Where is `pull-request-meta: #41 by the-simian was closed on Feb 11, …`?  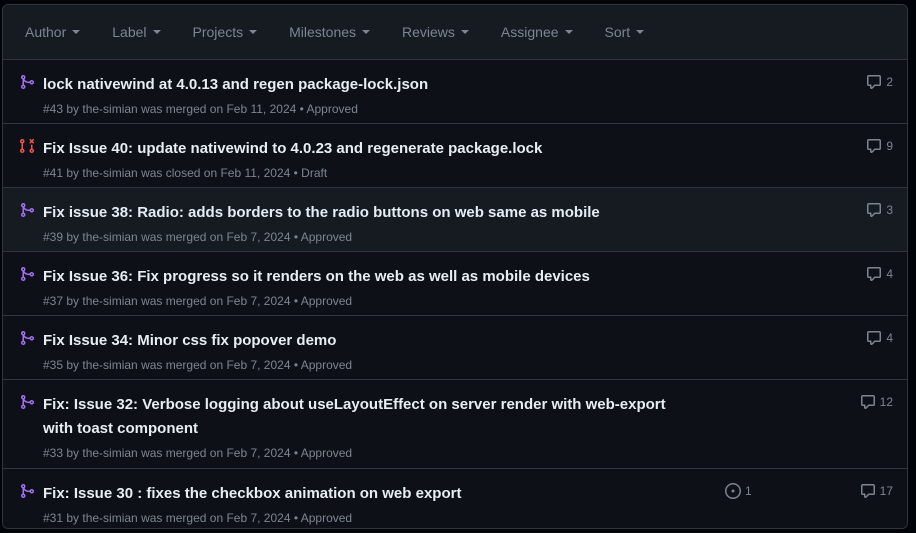
pull-request-meta: #41 by the-simian was closed on Feb 11, … is located at coordinates (185, 173).